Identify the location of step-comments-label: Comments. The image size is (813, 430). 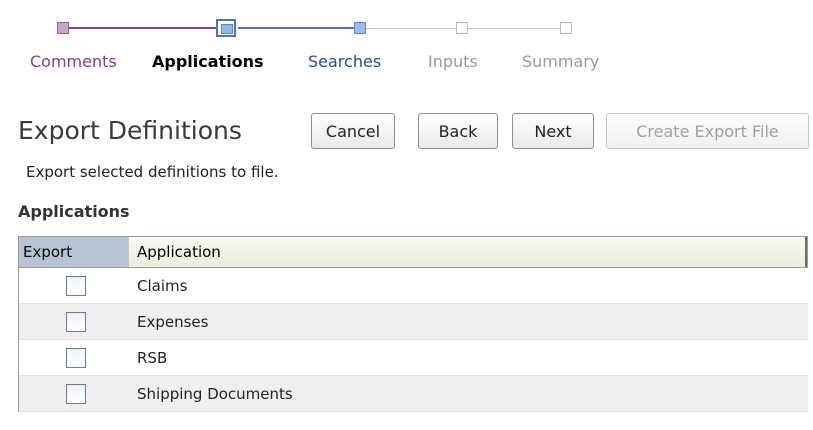
(73, 61).